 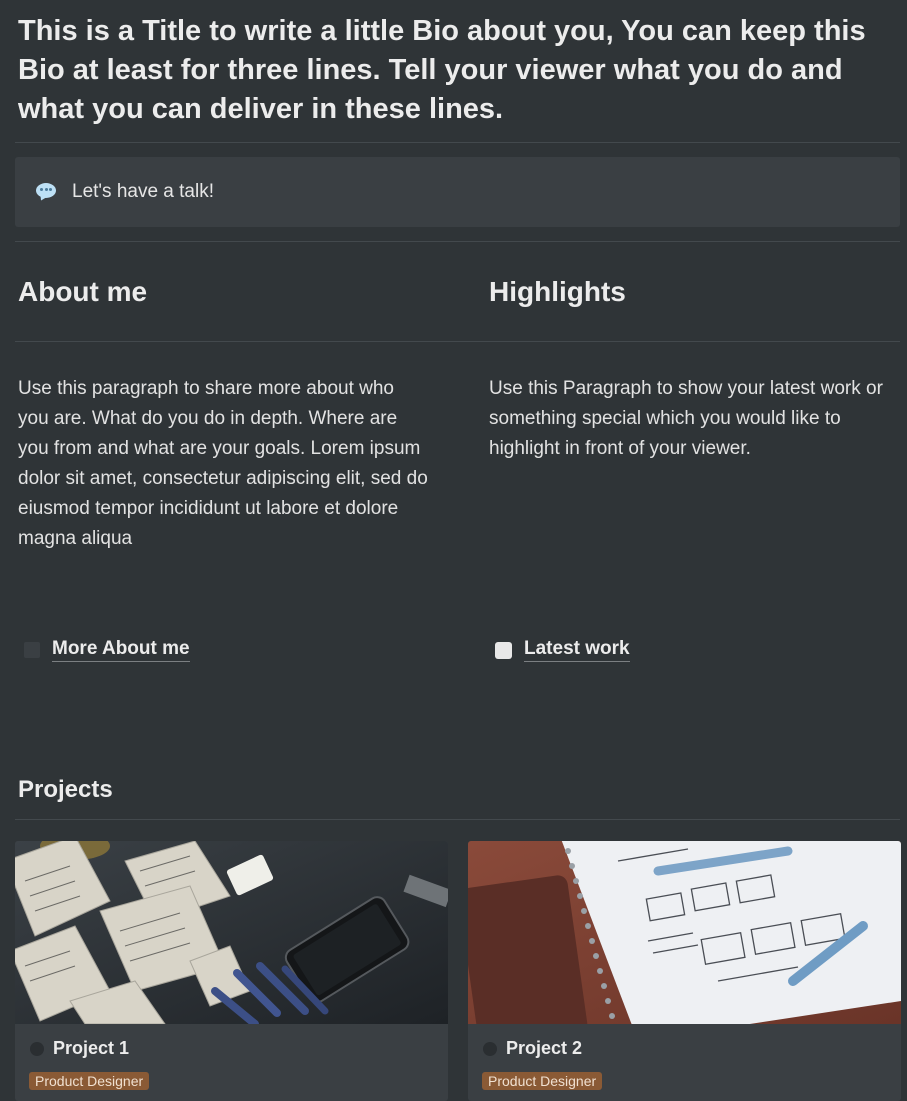 What do you see at coordinates (577, 650) in the screenshot?
I see `latest-work-label: Latest work` at bounding box center [577, 650].